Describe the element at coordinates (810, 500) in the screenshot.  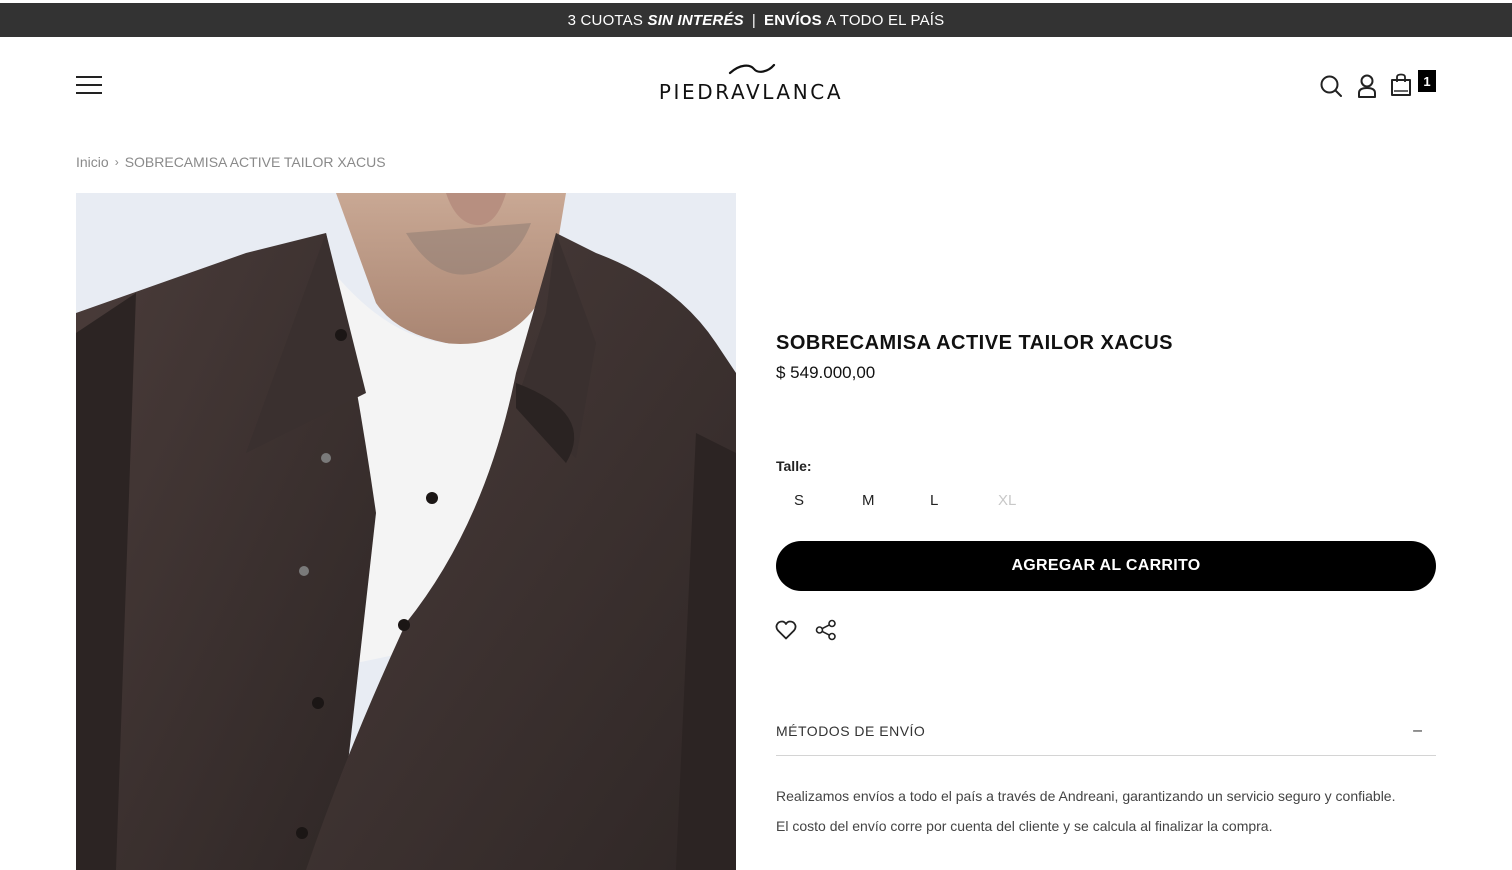
I see `size-option-s: S` at that location.